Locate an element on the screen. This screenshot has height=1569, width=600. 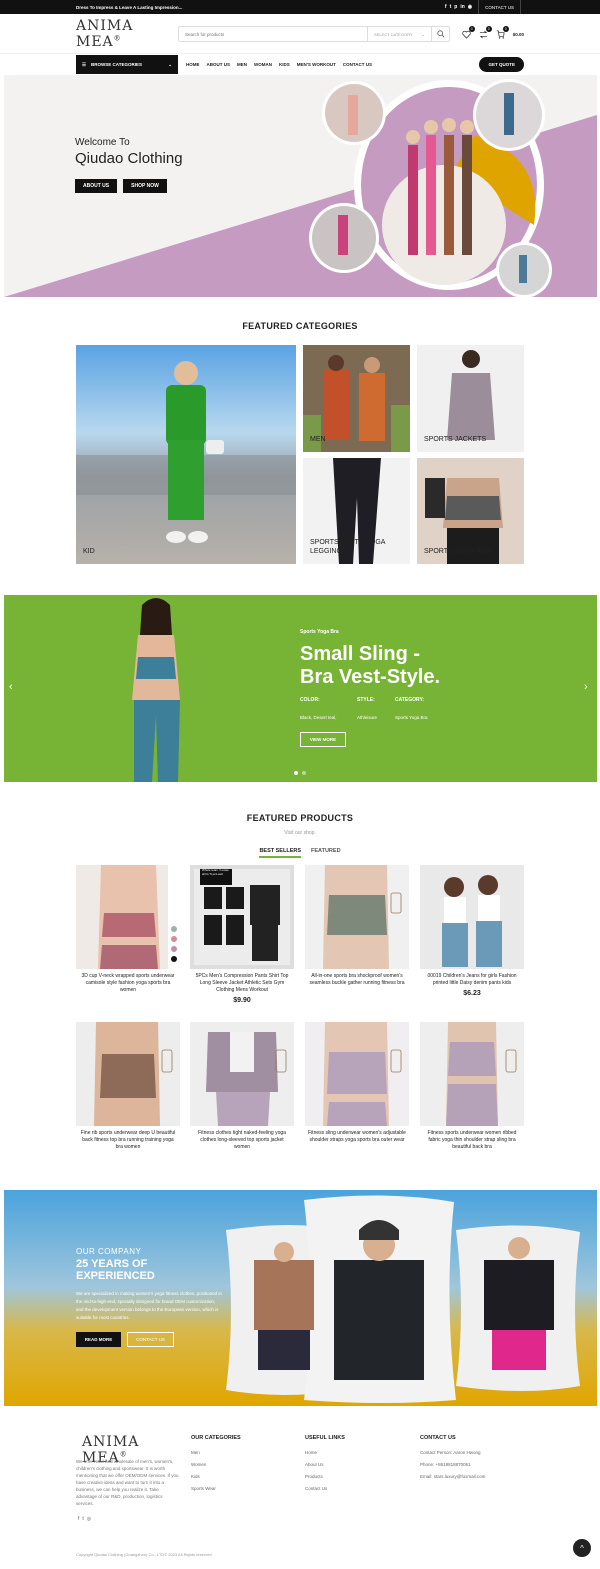
company-contact-button: CONTACT US is located at coordinates (150, 1339).